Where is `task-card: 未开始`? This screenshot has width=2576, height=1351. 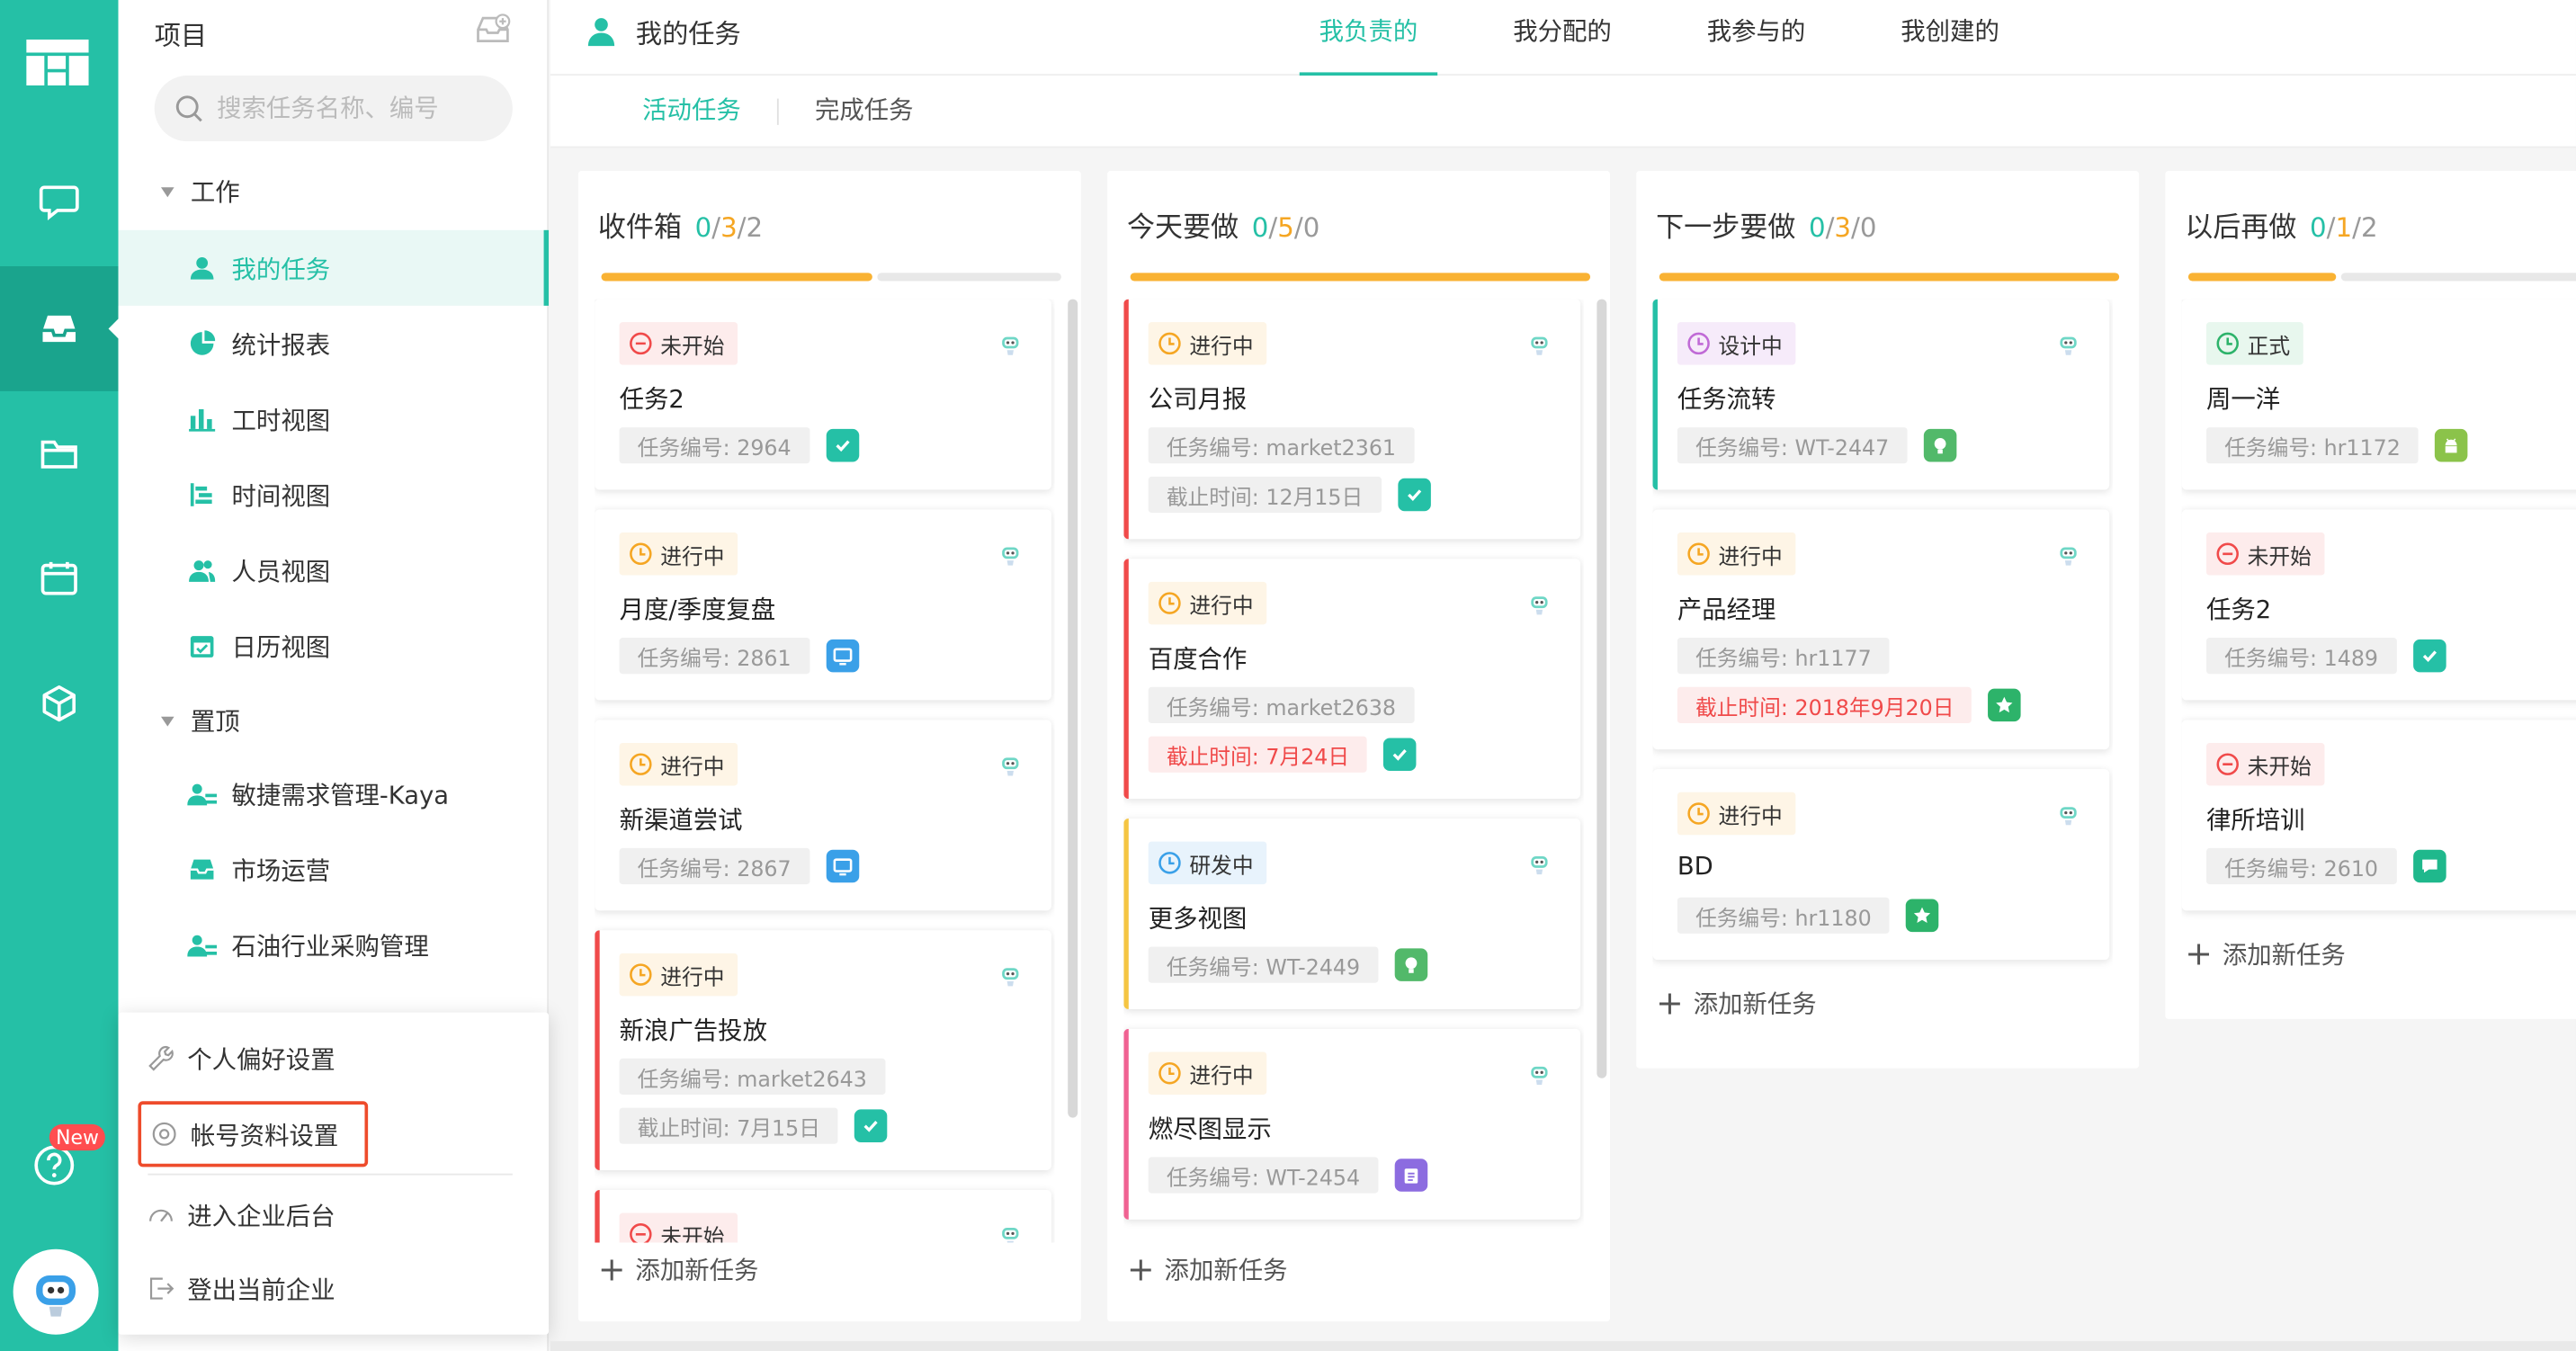 task-card: 未开始 is located at coordinates (823, 1216).